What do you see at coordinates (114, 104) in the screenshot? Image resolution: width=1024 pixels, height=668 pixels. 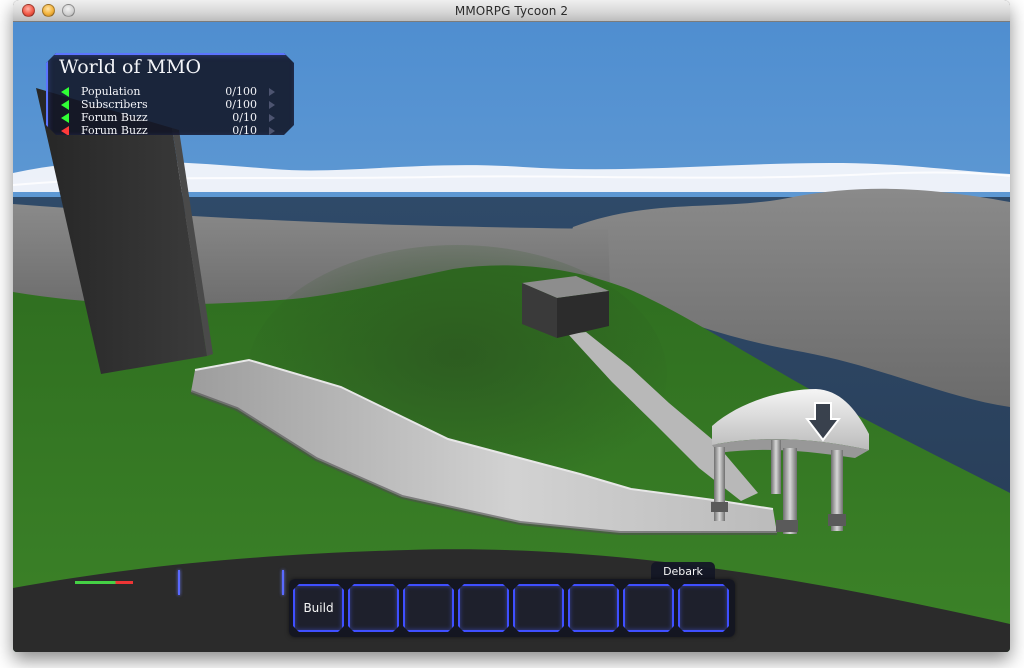 I see `subscribers-label: Subscribers` at bounding box center [114, 104].